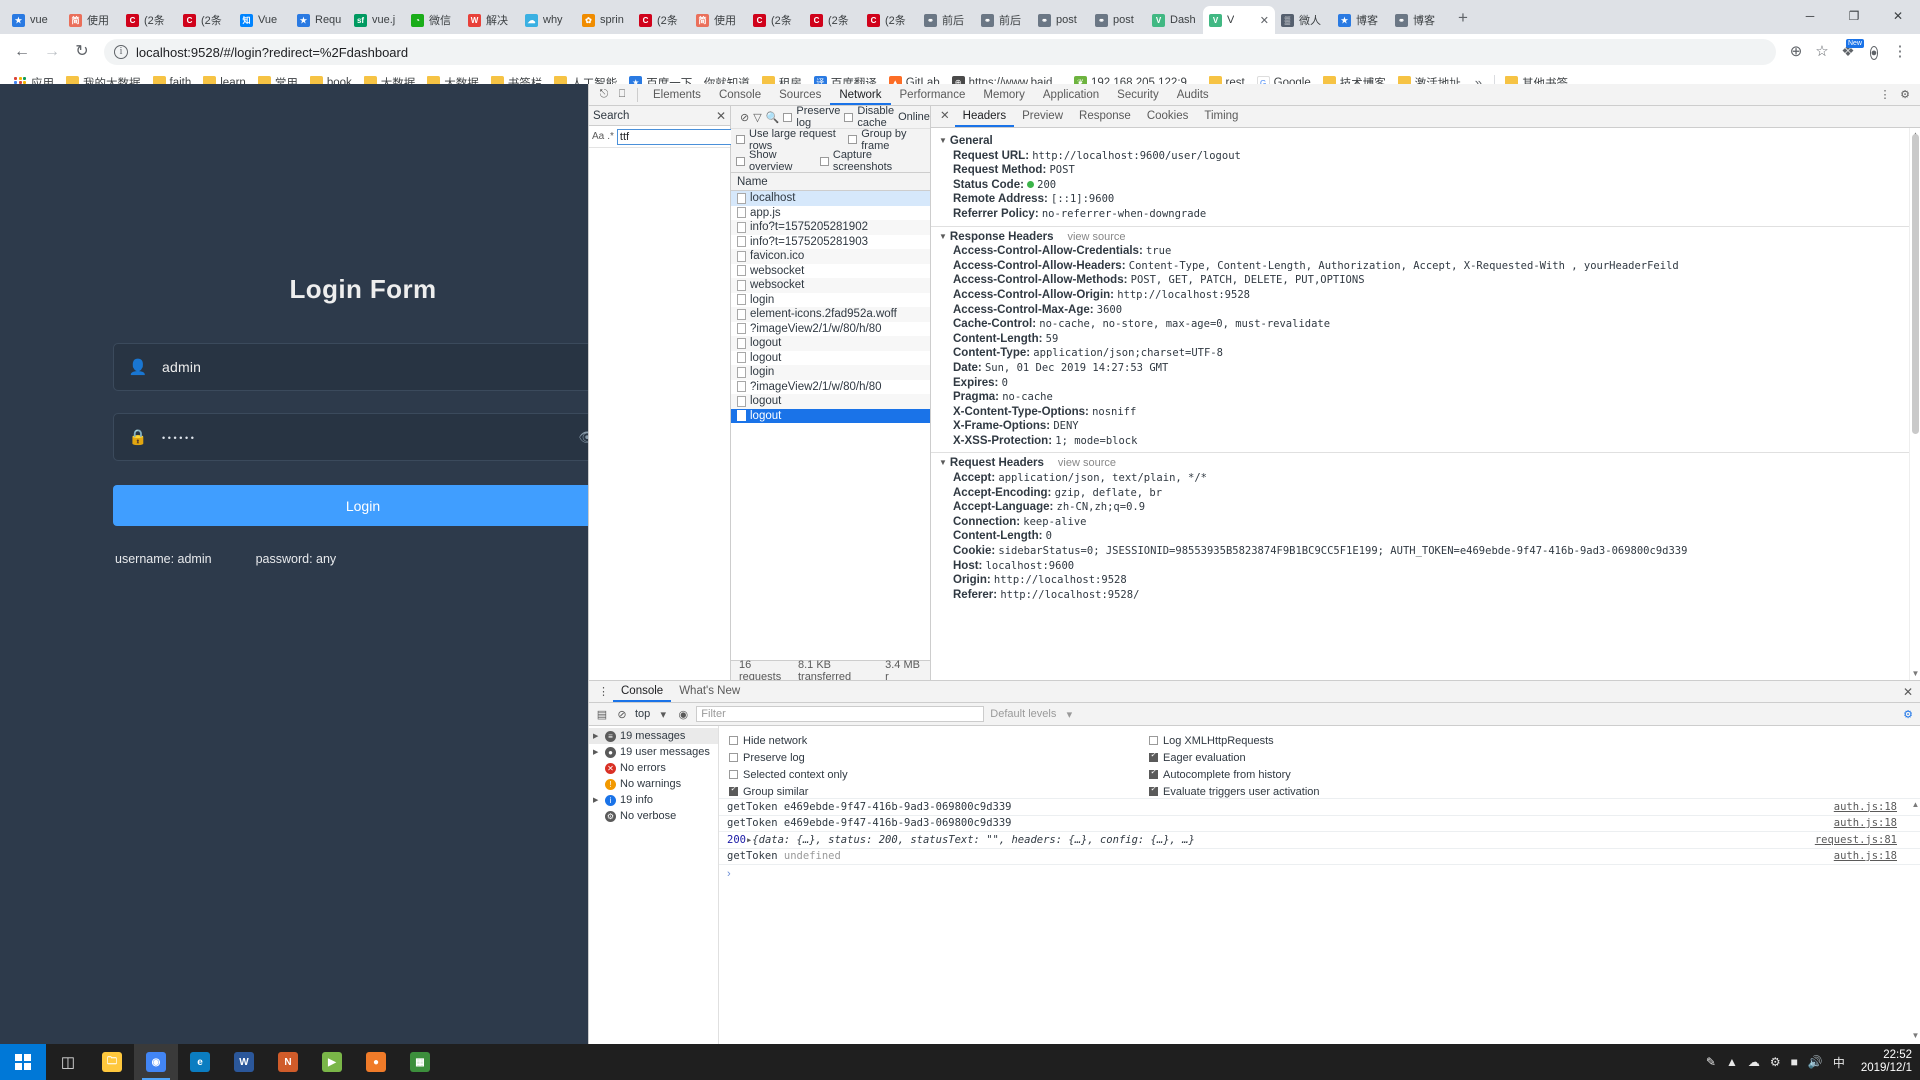 Image resolution: width=1920 pixels, height=1080 pixels. What do you see at coordinates (830, 213) in the screenshot?
I see `request-row: app.js` at bounding box center [830, 213].